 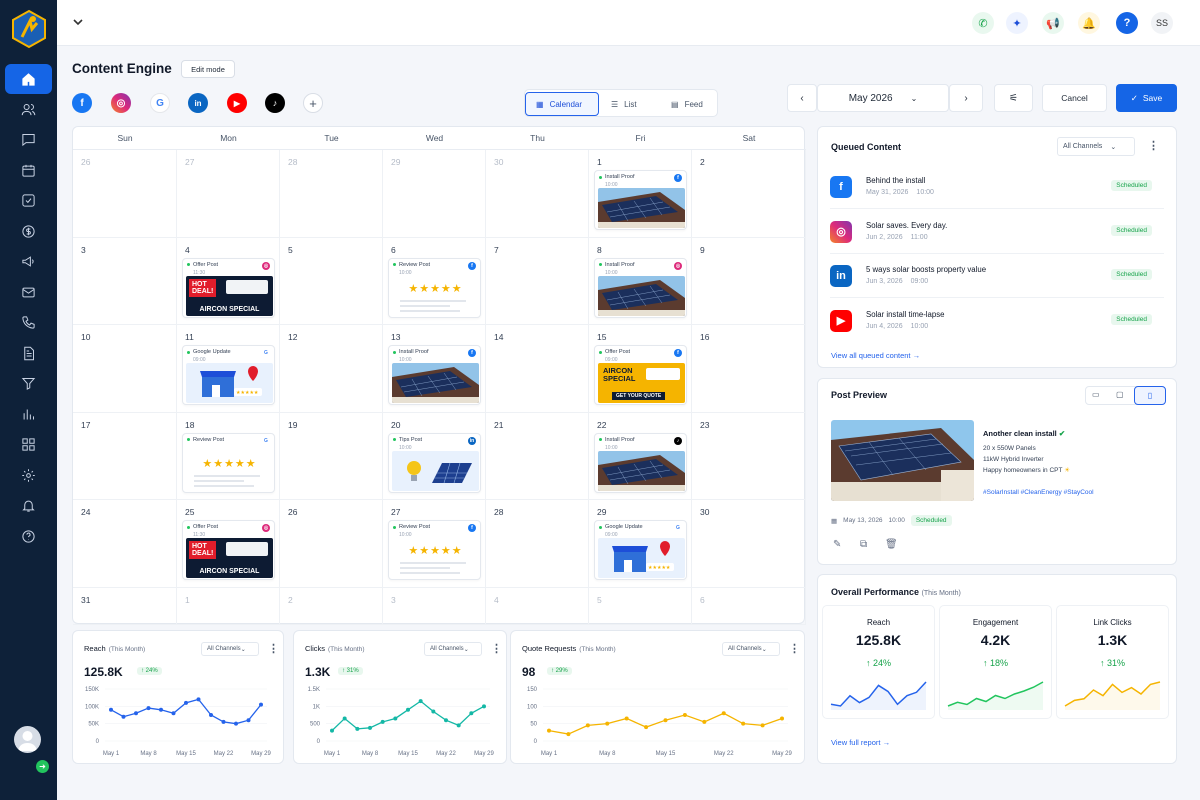 What do you see at coordinates (434, 194) in the screenshot?
I see `calendar-day: 29` at bounding box center [434, 194].